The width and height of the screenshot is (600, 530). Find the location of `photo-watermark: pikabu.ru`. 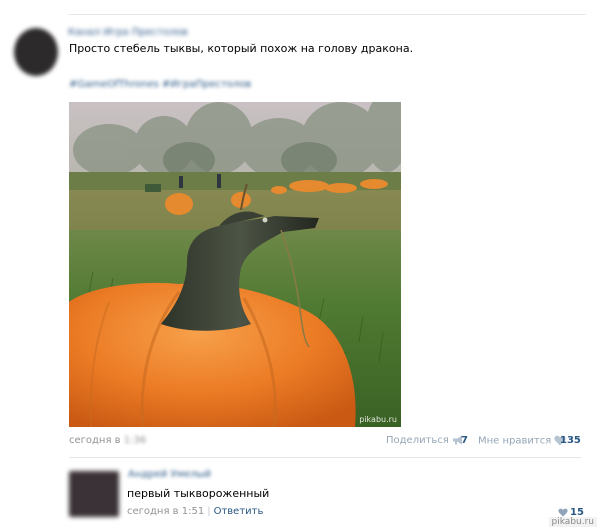

photo-watermark: pikabu.ru is located at coordinates (378, 419).